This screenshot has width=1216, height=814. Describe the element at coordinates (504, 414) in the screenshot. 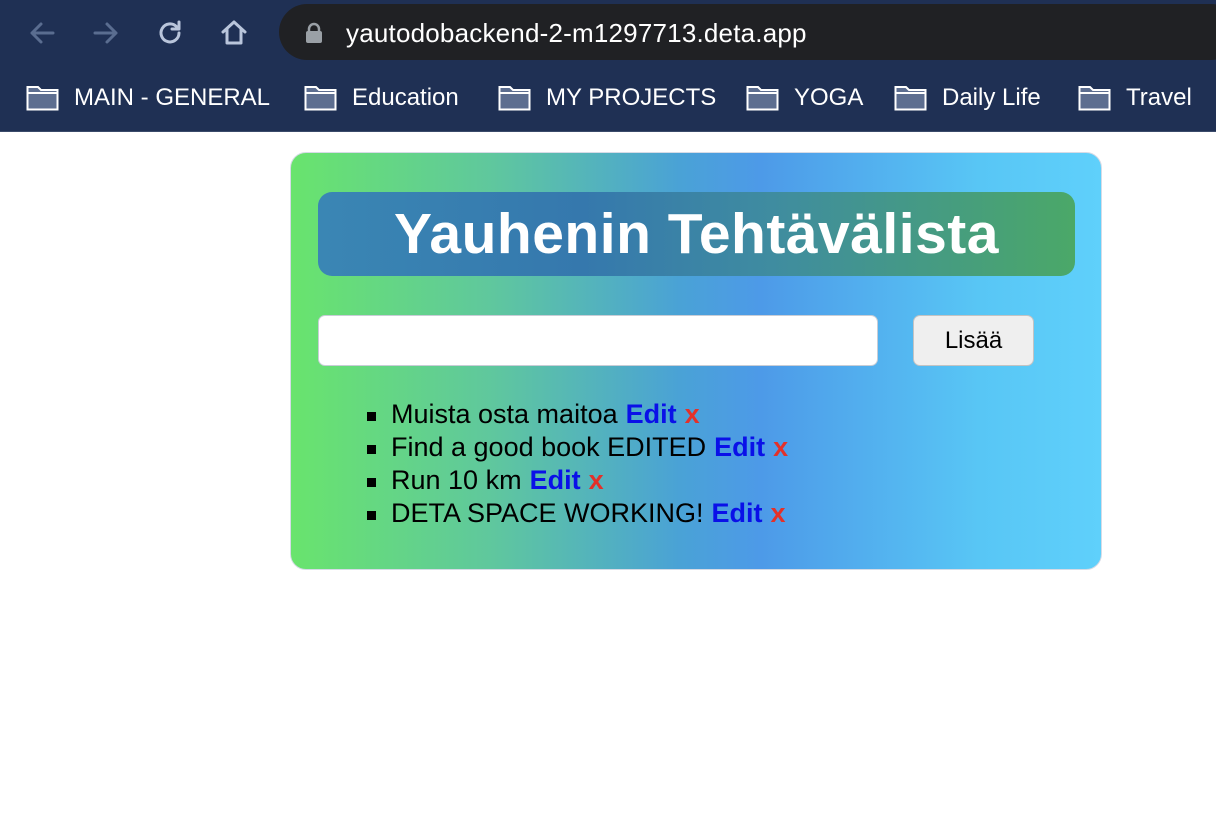

I see `todo-text: Muista osta maitoa` at that location.